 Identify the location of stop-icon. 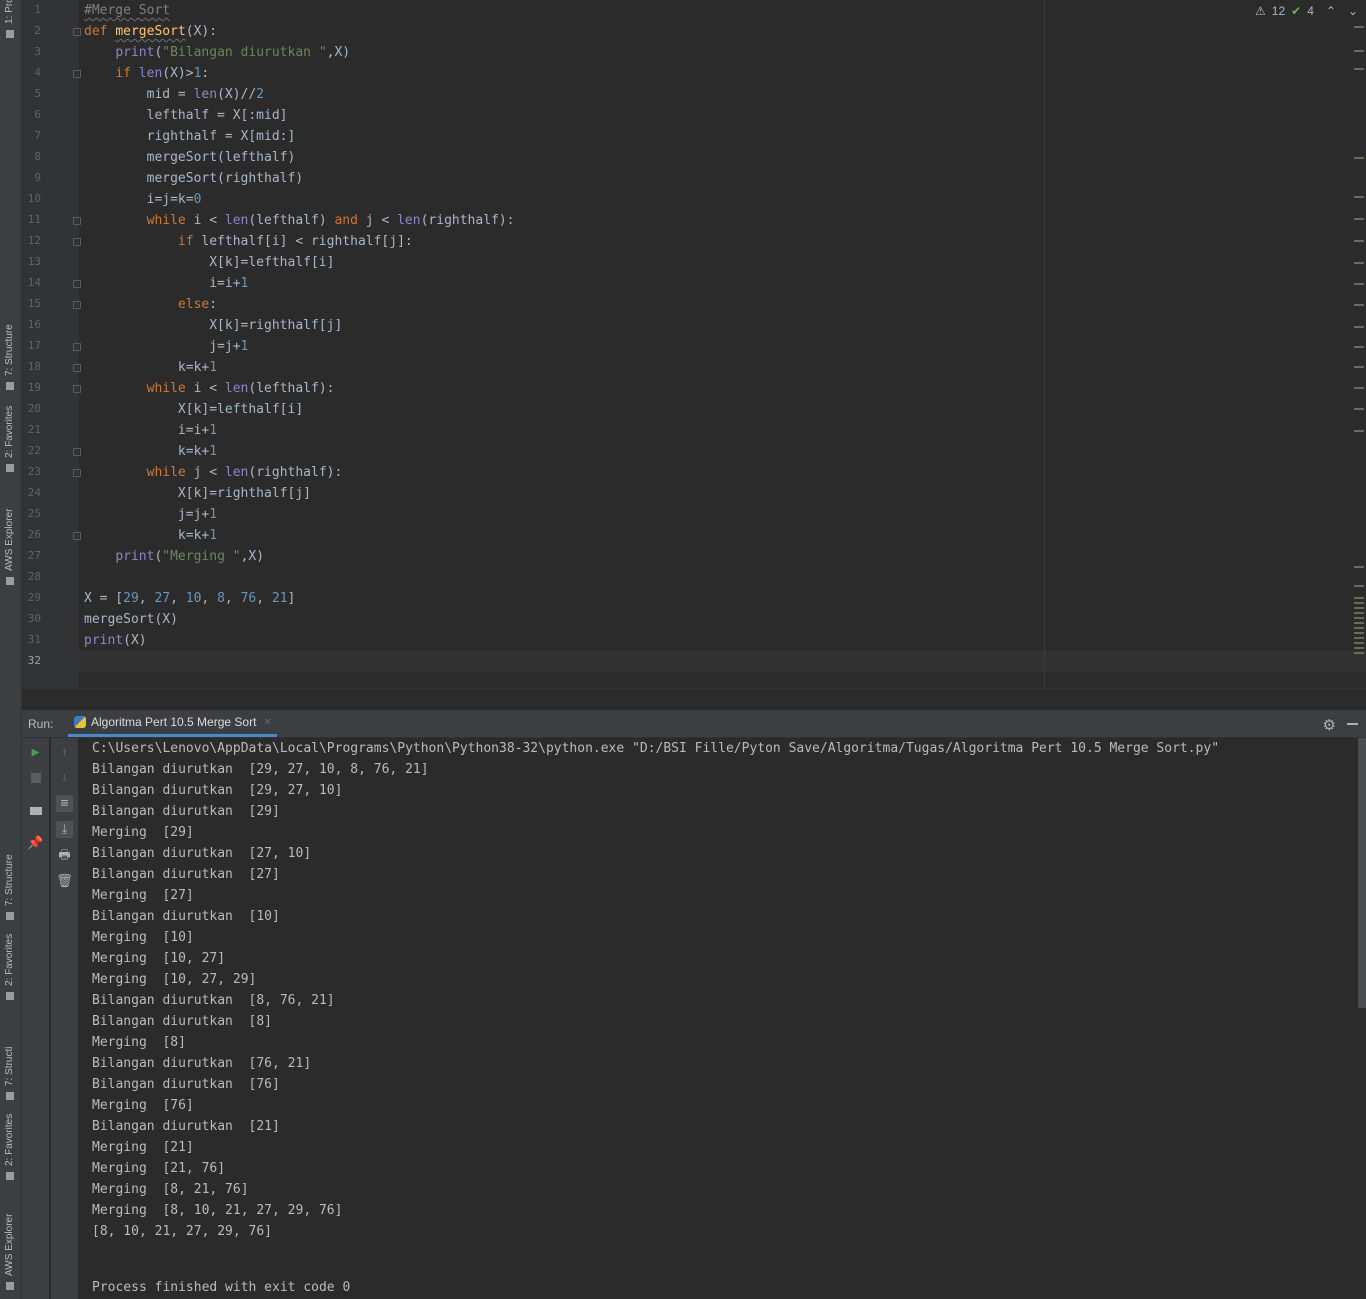
(35, 777).